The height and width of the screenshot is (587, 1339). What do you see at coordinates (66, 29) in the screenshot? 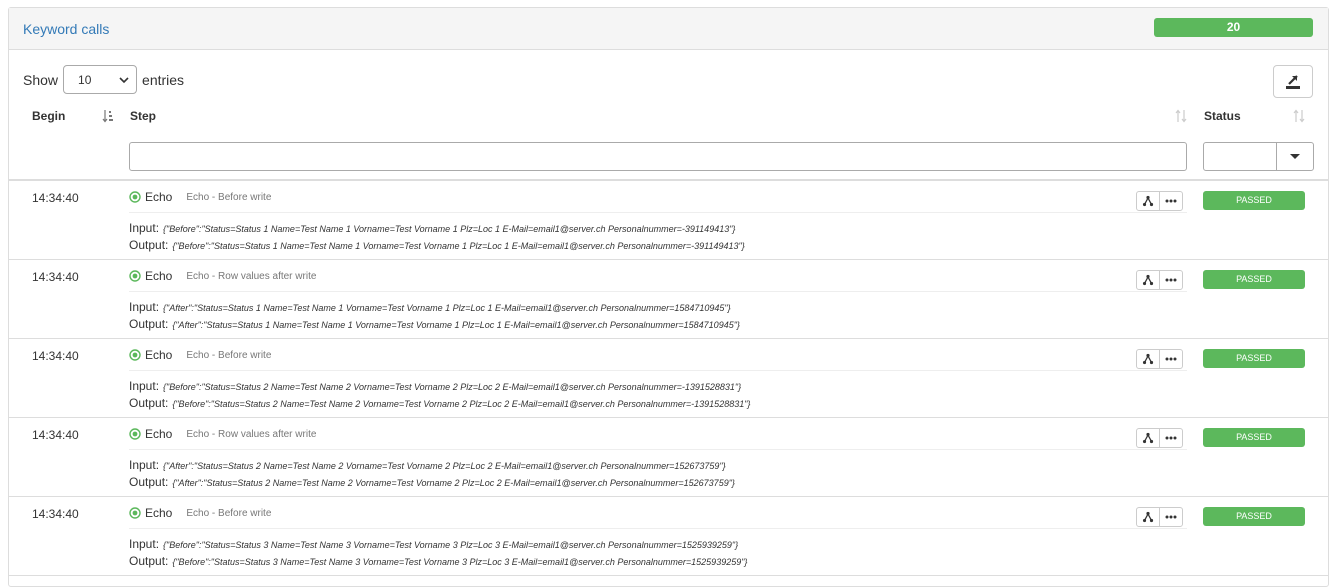
I see `panel-title: Keyword calls` at bounding box center [66, 29].